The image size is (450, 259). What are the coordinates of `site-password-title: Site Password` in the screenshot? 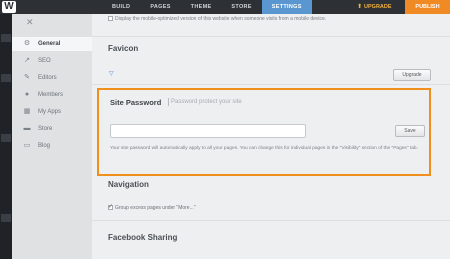 It's located at (136, 102).